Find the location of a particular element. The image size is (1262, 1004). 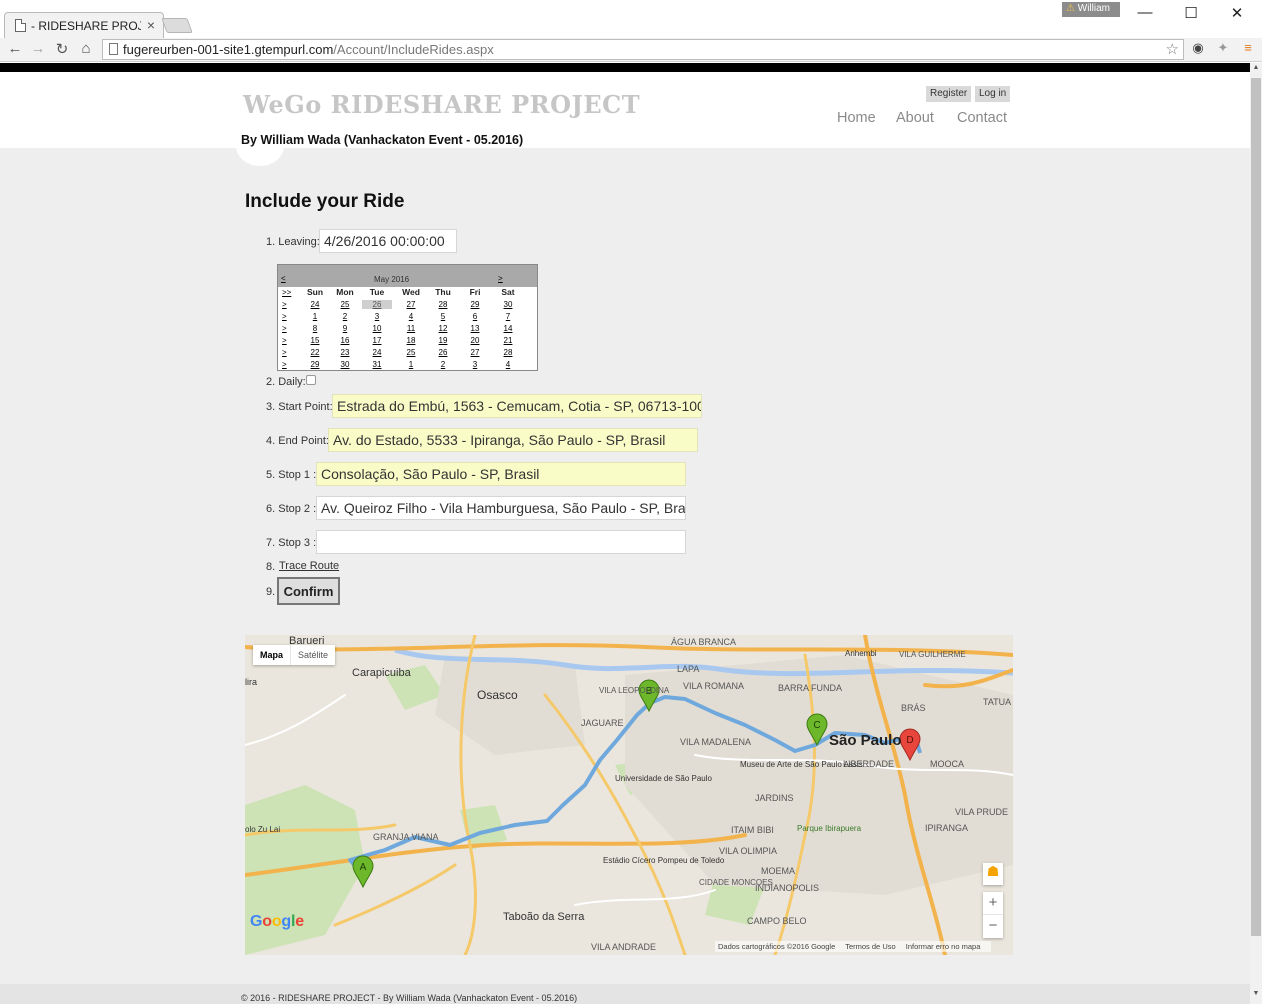

daily-checkbox is located at coordinates (311, 380).